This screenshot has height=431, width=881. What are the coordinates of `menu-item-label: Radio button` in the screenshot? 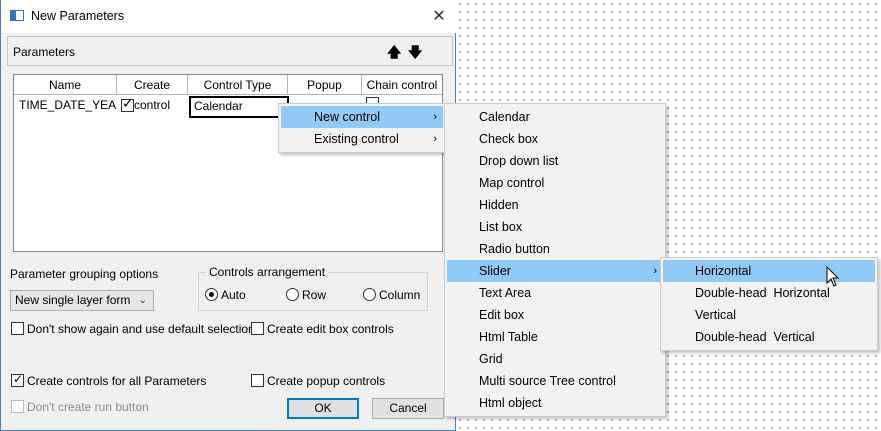 It's located at (514, 249).